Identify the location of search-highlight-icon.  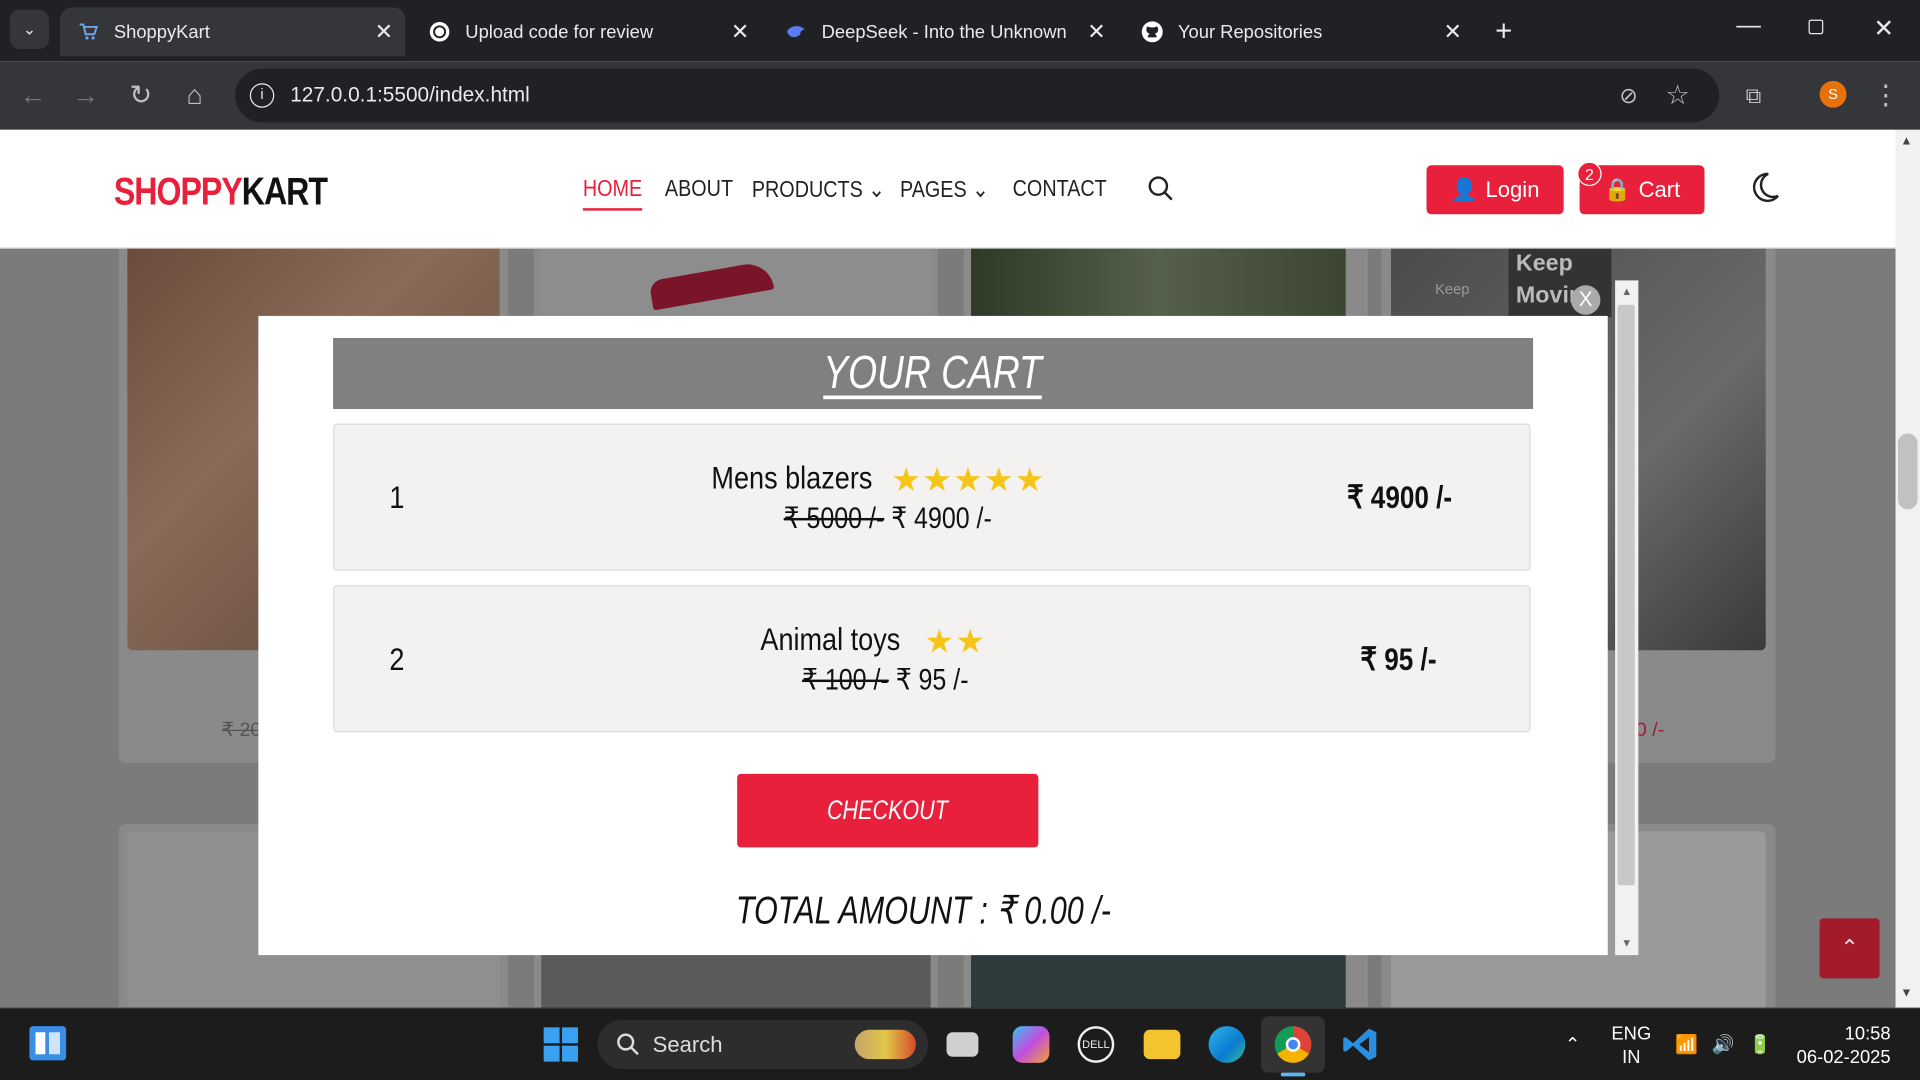
(885, 1044).